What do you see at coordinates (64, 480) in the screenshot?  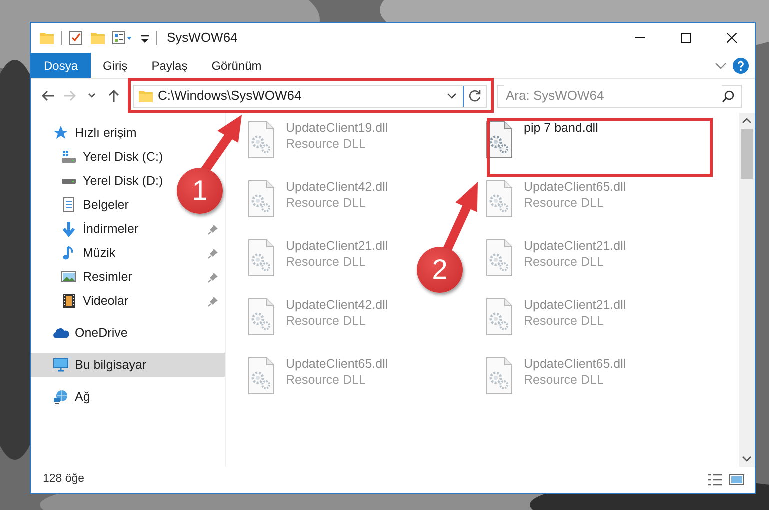 I see `item-count: 128 öğe` at bounding box center [64, 480].